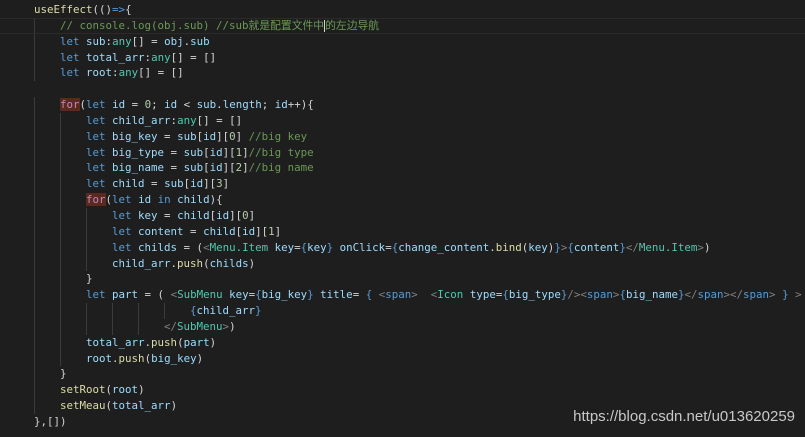 Image resolution: width=805 pixels, height=437 pixels. I want to click on code-token: change_content, so click(444, 247).